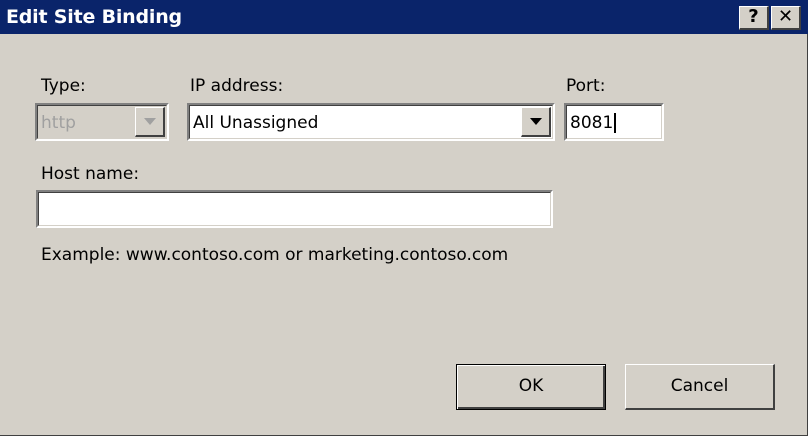 The height and width of the screenshot is (436, 808). What do you see at coordinates (58, 123) in the screenshot?
I see `type-select-value: http` at bounding box center [58, 123].